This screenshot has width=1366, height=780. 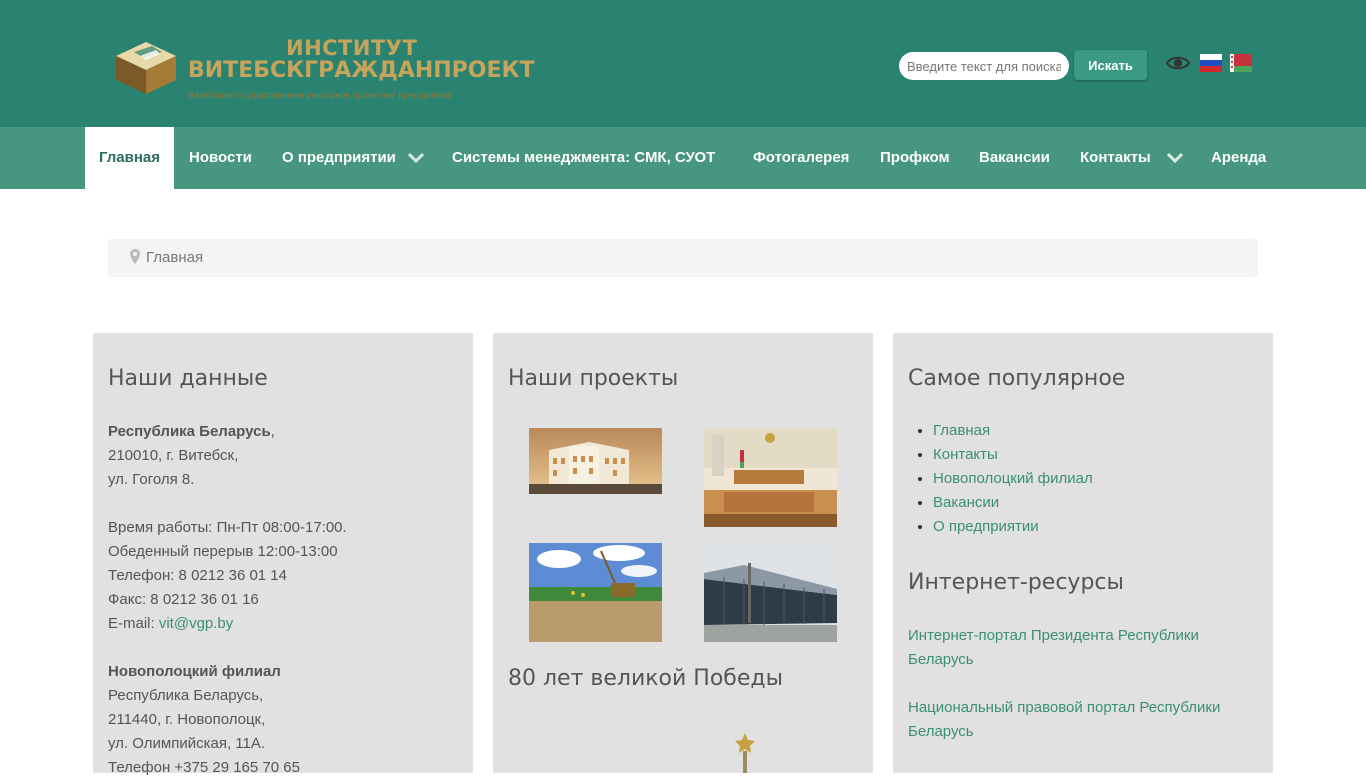 What do you see at coordinates (961, 430) in the screenshot?
I see `popular-link: Главная` at bounding box center [961, 430].